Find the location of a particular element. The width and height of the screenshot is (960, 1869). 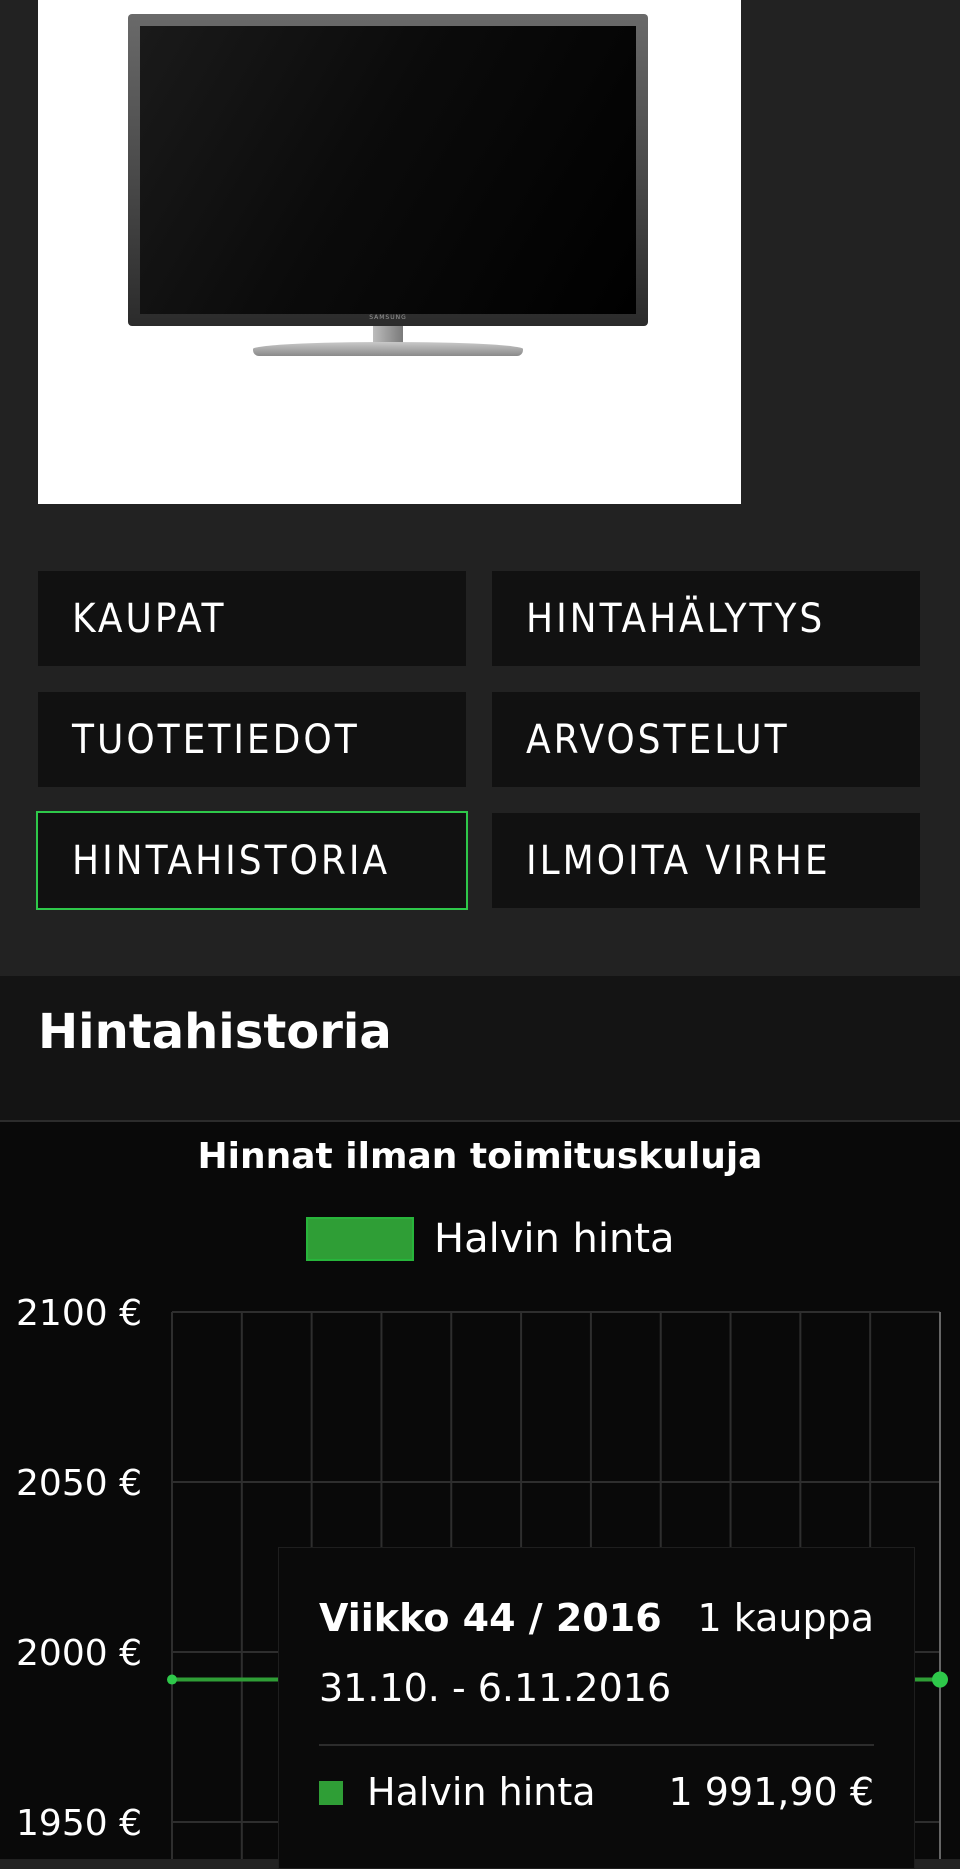

tv-screen is located at coordinates (388, 170).